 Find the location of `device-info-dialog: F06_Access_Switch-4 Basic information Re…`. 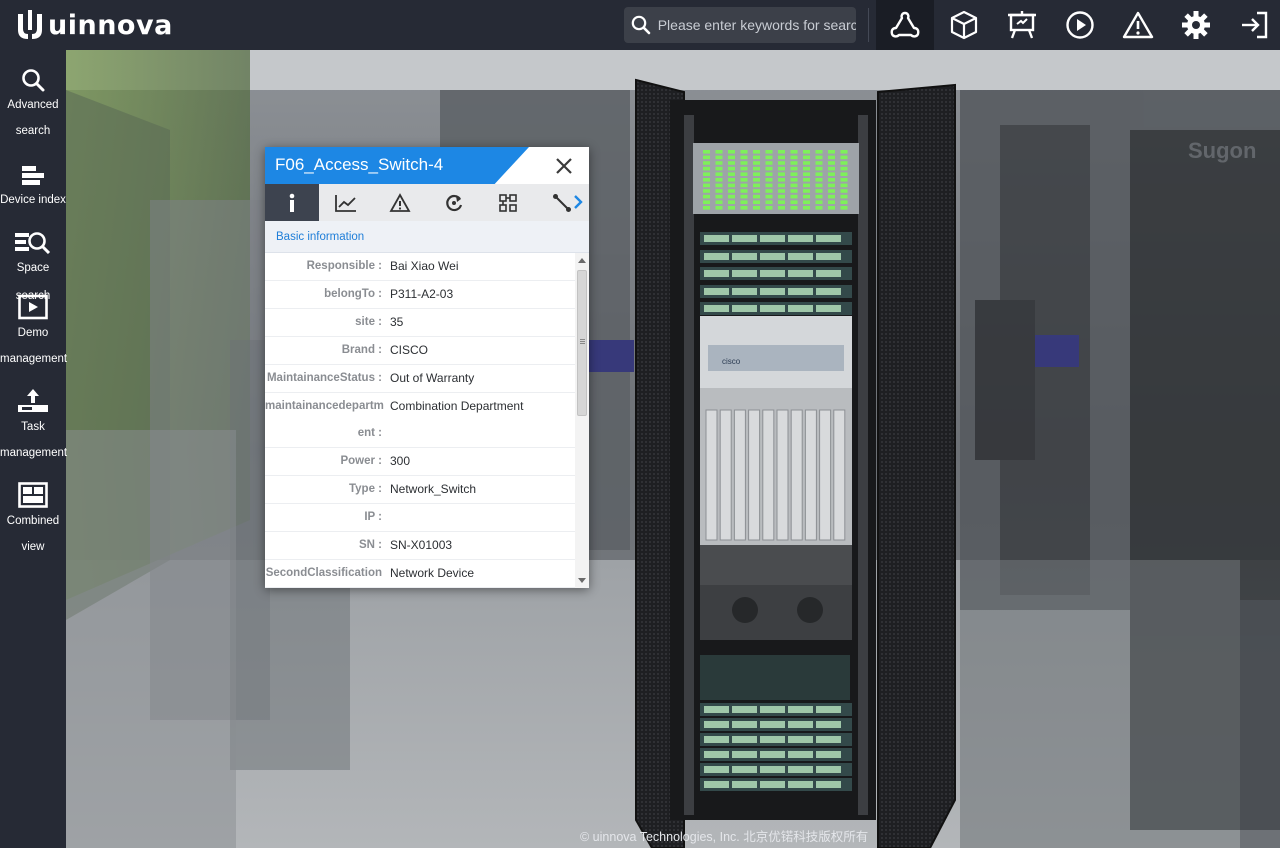

device-info-dialog: F06_Access_Switch-4 Basic information Re… is located at coordinates (427, 367).